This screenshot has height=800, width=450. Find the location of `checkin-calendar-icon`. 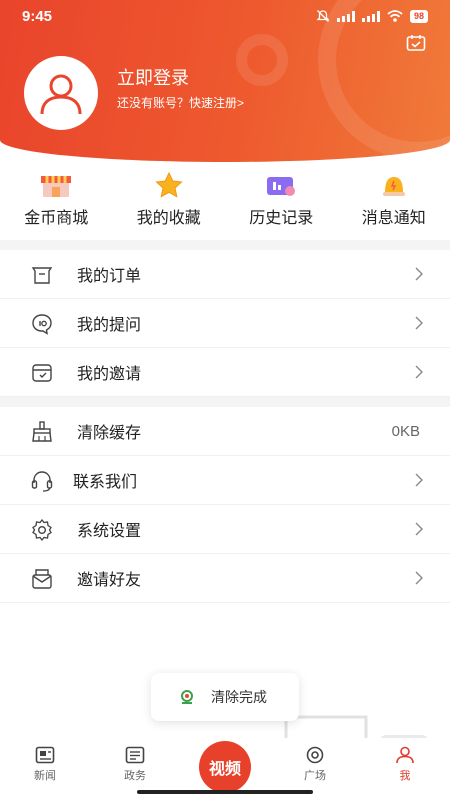

checkin-calendar-icon is located at coordinates (416, 43).